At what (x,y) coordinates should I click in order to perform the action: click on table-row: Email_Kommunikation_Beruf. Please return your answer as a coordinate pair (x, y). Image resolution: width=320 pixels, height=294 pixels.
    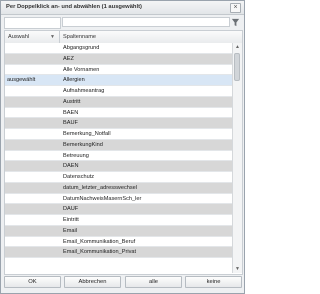
    Looking at the image, I should click on (119, 242).